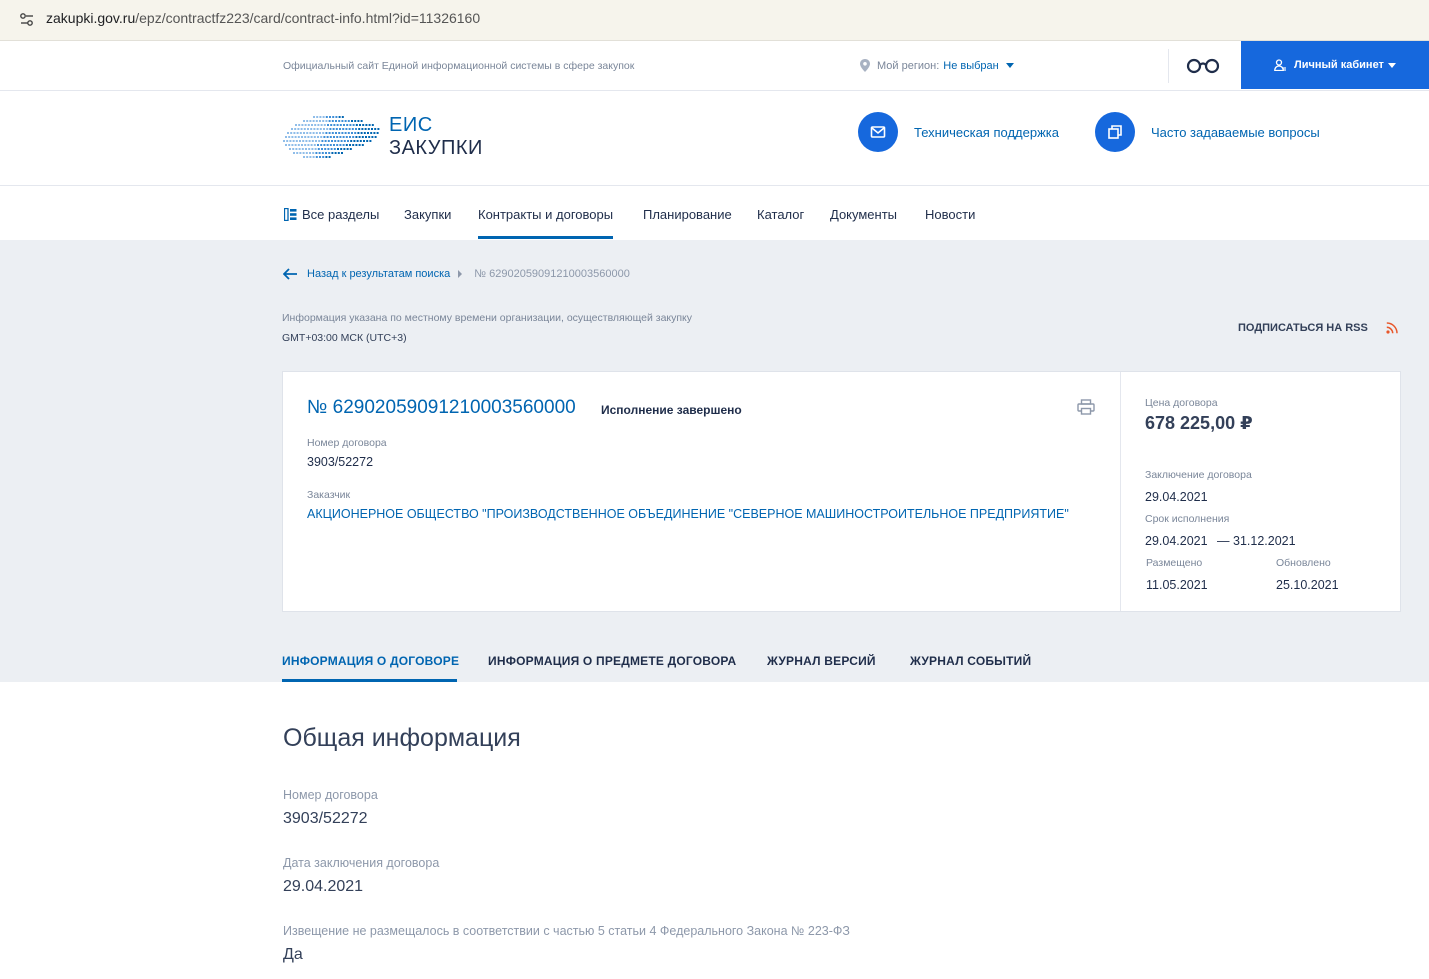  I want to click on copy-windows-icon, so click(1115, 132).